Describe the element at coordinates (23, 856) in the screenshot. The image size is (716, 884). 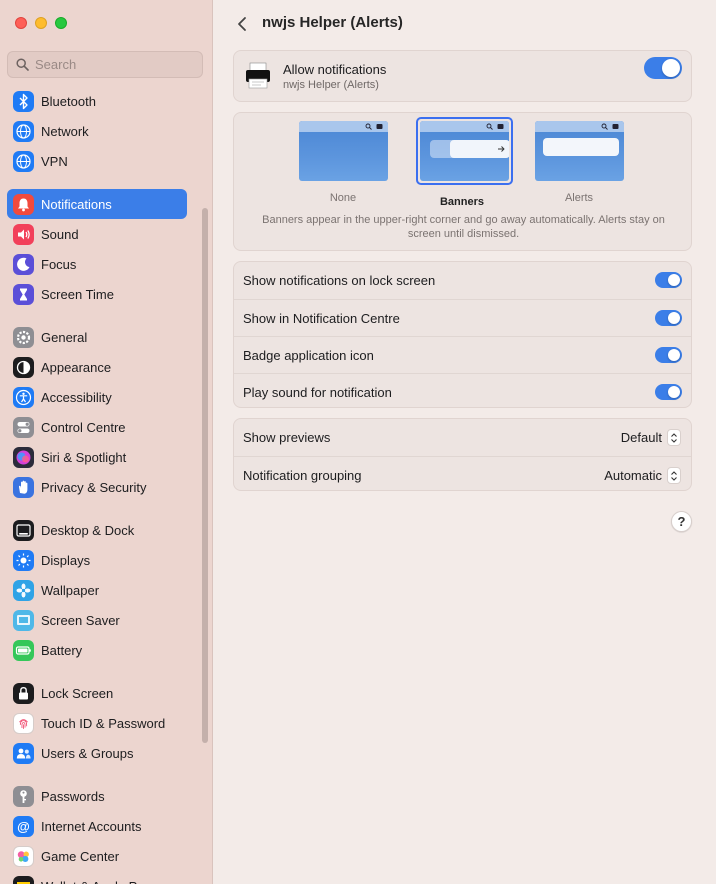
I see `game-center-icon` at that location.